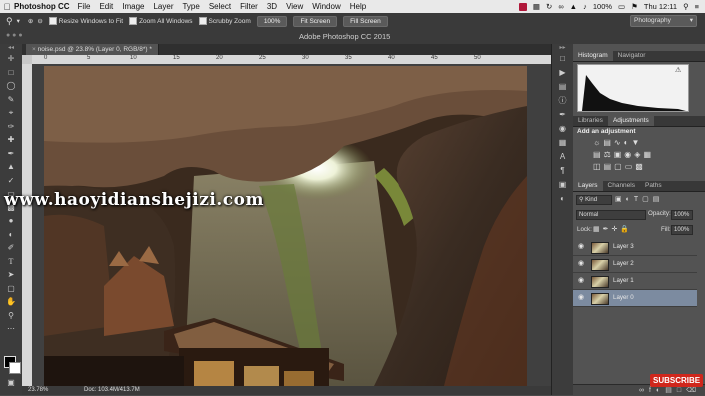  I want to click on tab-adjustments: Adjustments, so click(630, 121).